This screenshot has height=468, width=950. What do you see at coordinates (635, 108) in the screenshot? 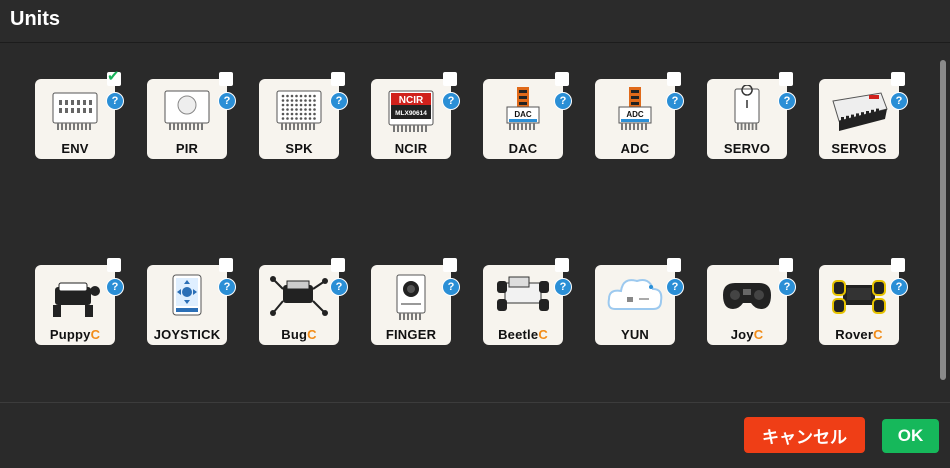
I see `adc-module-icon: ADC` at bounding box center [635, 108].